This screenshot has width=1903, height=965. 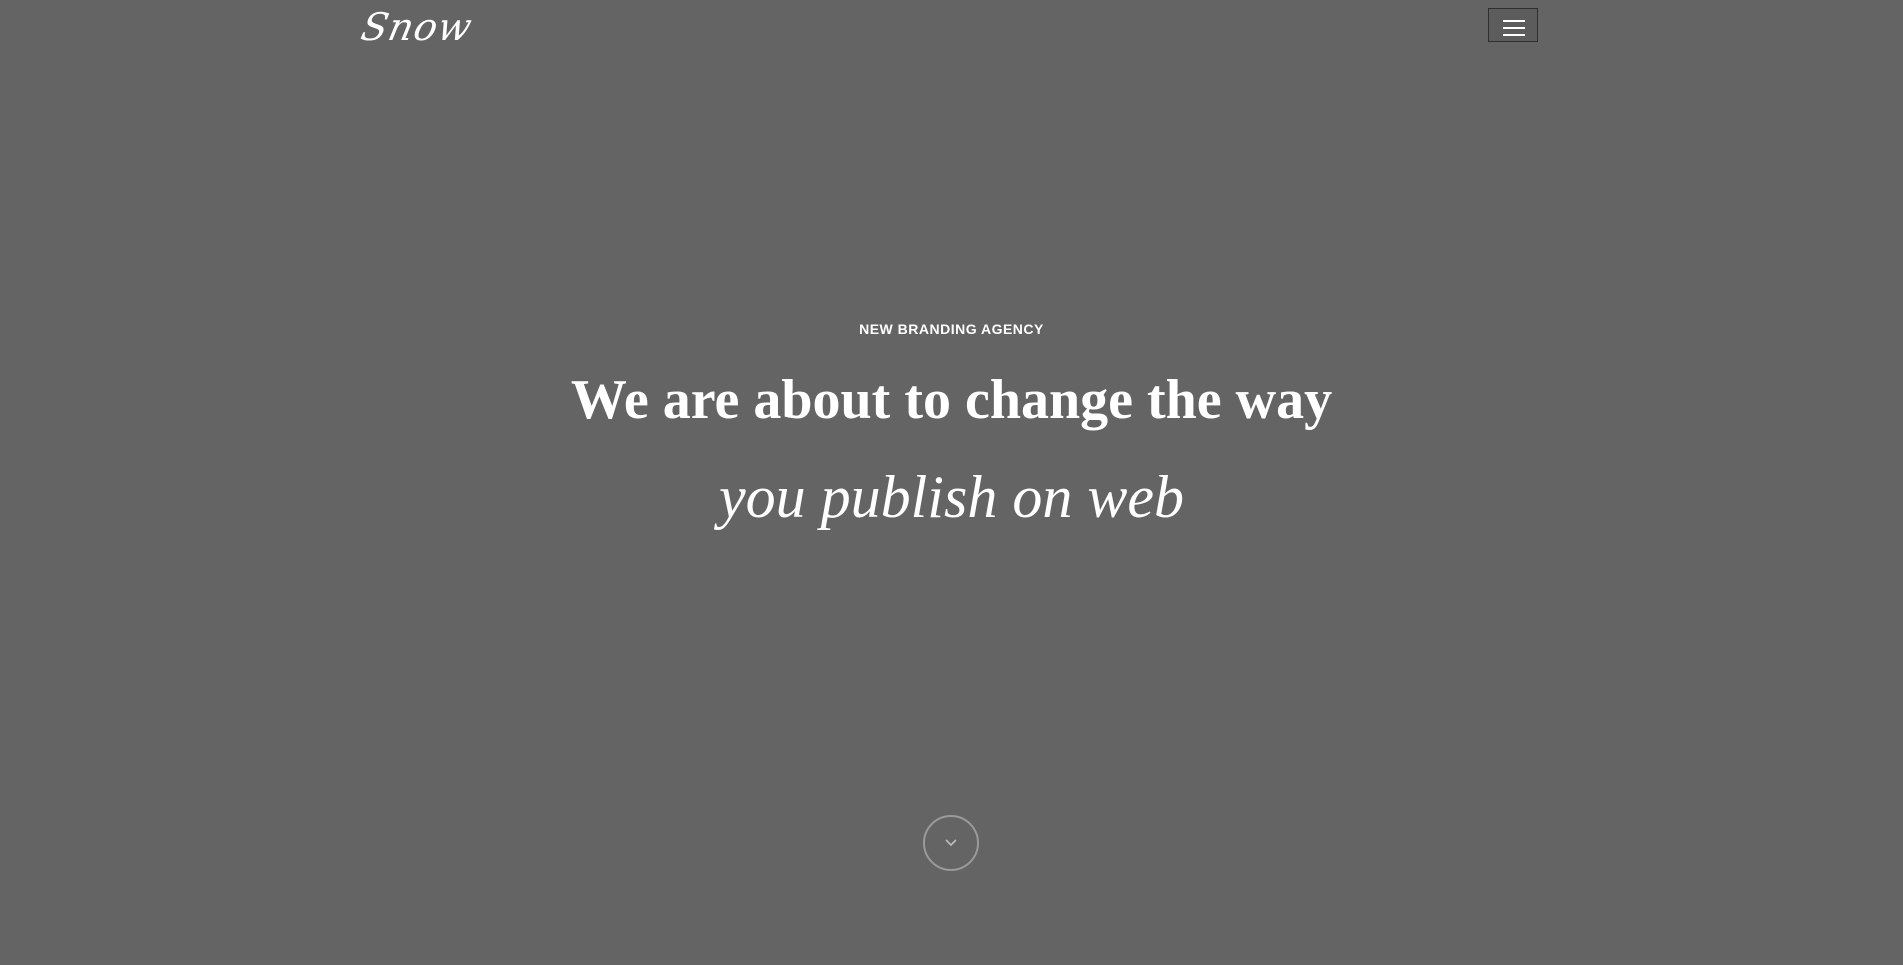 What do you see at coordinates (951, 329) in the screenshot?
I see `hero-kicker: NEW BRANDING AGENCY` at bounding box center [951, 329].